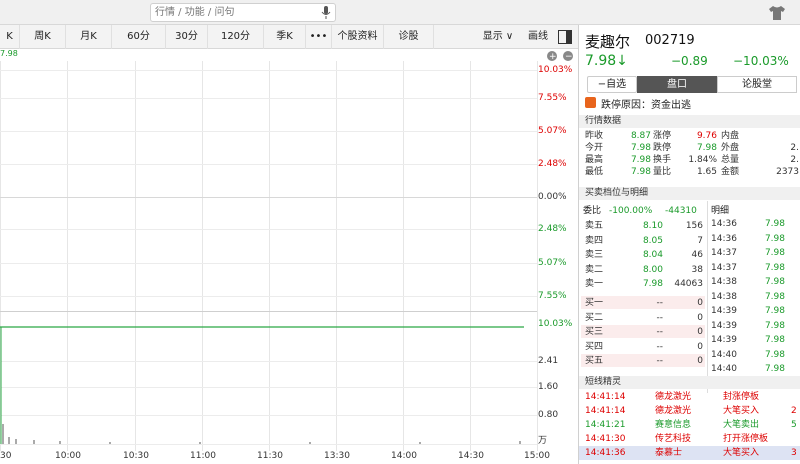 The image size is (800, 464). Describe the element at coordinates (358, 37) in the screenshot. I see `tab-profile: 个股资料` at that location.